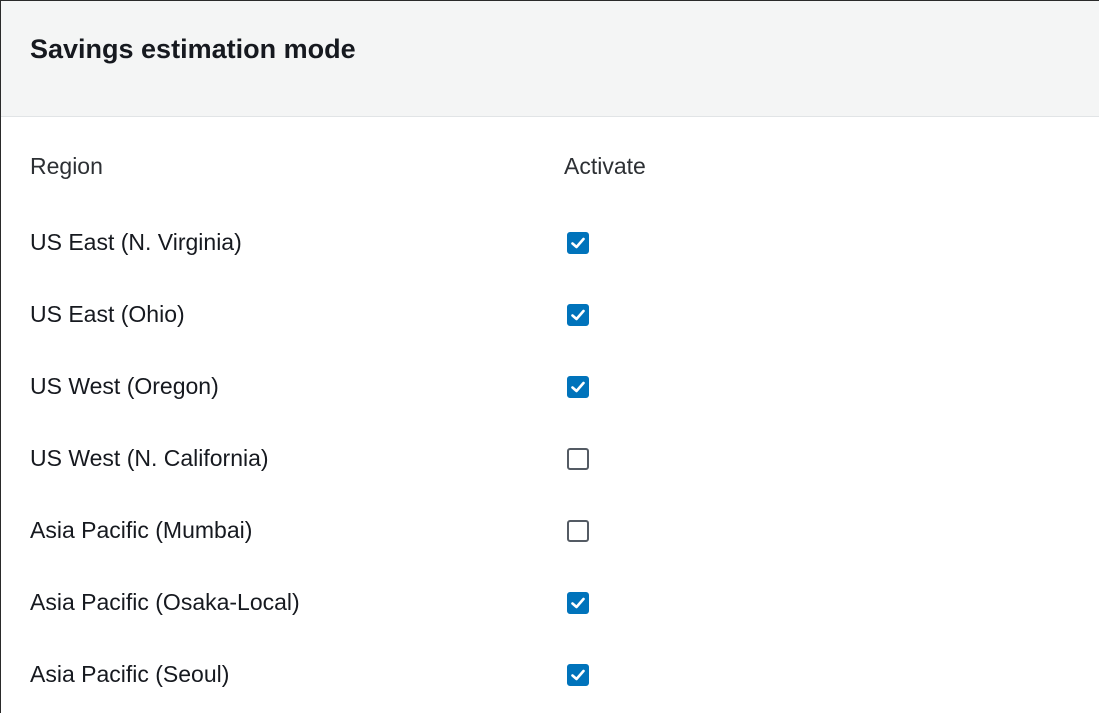 The image size is (1101, 714). What do you see at coordinates (605, 166) in the screenshot?
I see `column-header-activate: Activate` at bounding box center [605, 166].